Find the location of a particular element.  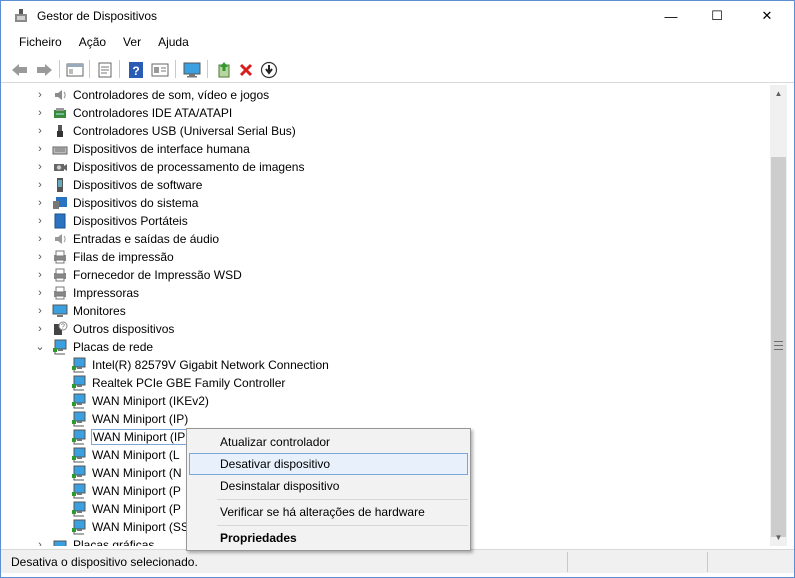

tree-category: › Fornecedor de Impressão WSD is located at coordinates (389, 275).